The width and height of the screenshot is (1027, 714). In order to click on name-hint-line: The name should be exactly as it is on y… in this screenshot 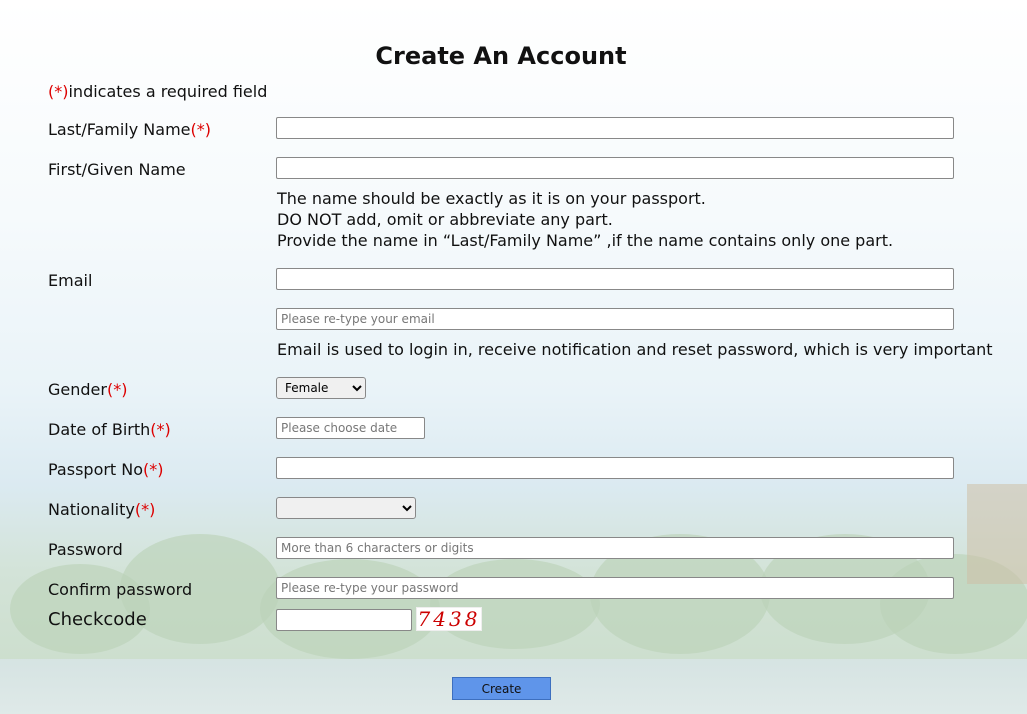, I will do `click(491, 198)`.